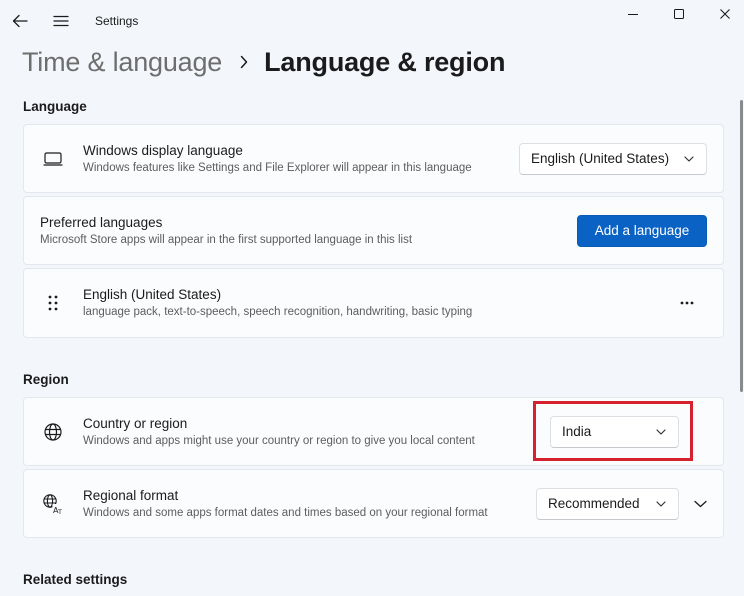 The height and width of the screenshot is (596, 744). I want to click on breadcrumb: Time & language Language & region, so click(263, 62).